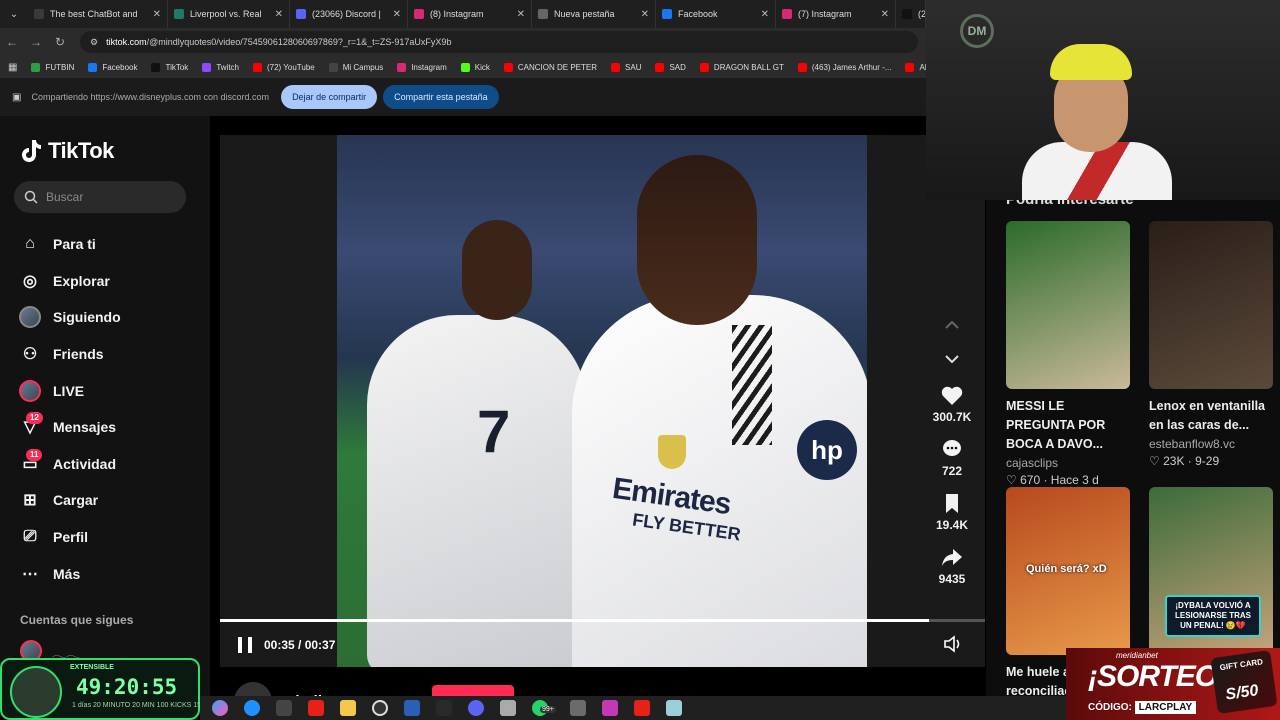 The height and width of the screenshot is (720, 1280). I want to click on friends-icon: ⚇, so click(30, 355).